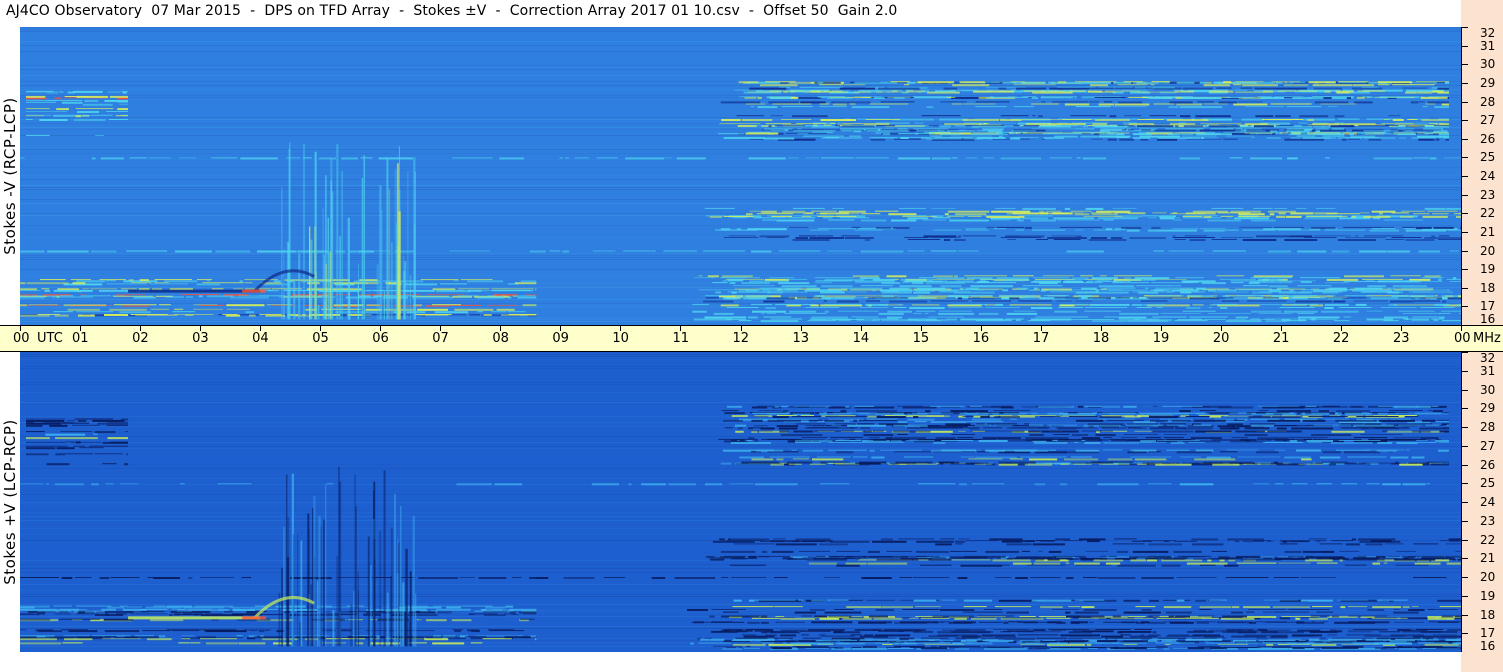  I want to click on hour-tick-label: 15, so click(921, 338).